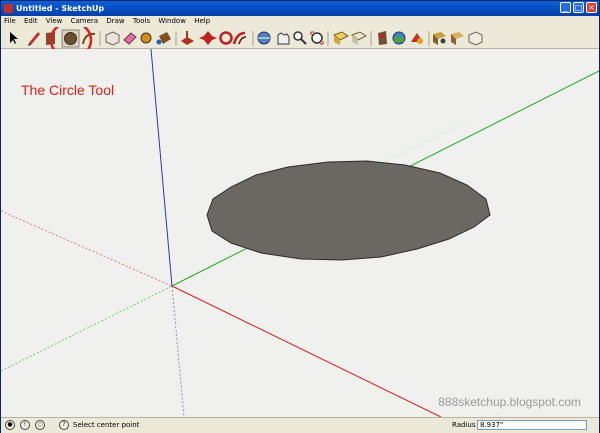  What do you see at coordinates (306, 351) in the screenshot?
I see `red-axis` at bounding box center [306, 351].